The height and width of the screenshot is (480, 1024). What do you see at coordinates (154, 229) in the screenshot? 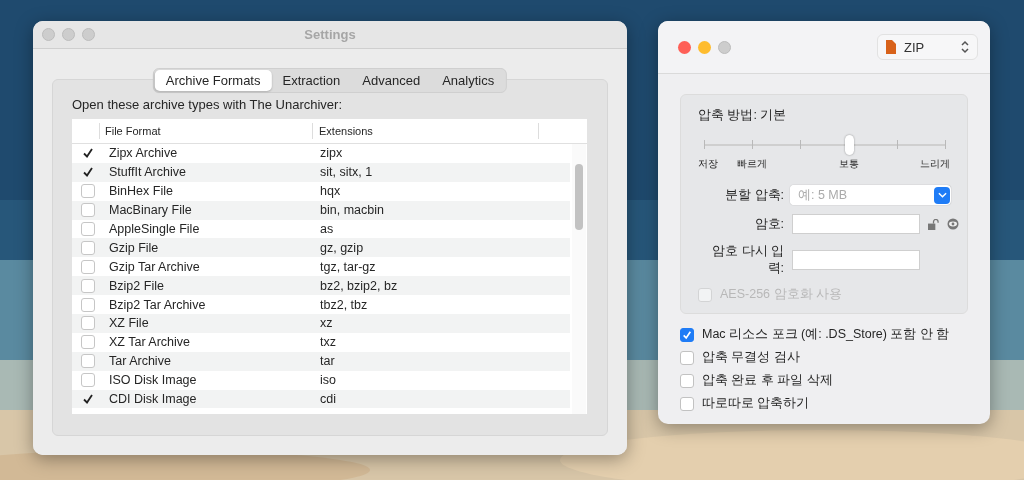
I see `table-cell-text: AppleSingle File` at bounding box center [154, 229].